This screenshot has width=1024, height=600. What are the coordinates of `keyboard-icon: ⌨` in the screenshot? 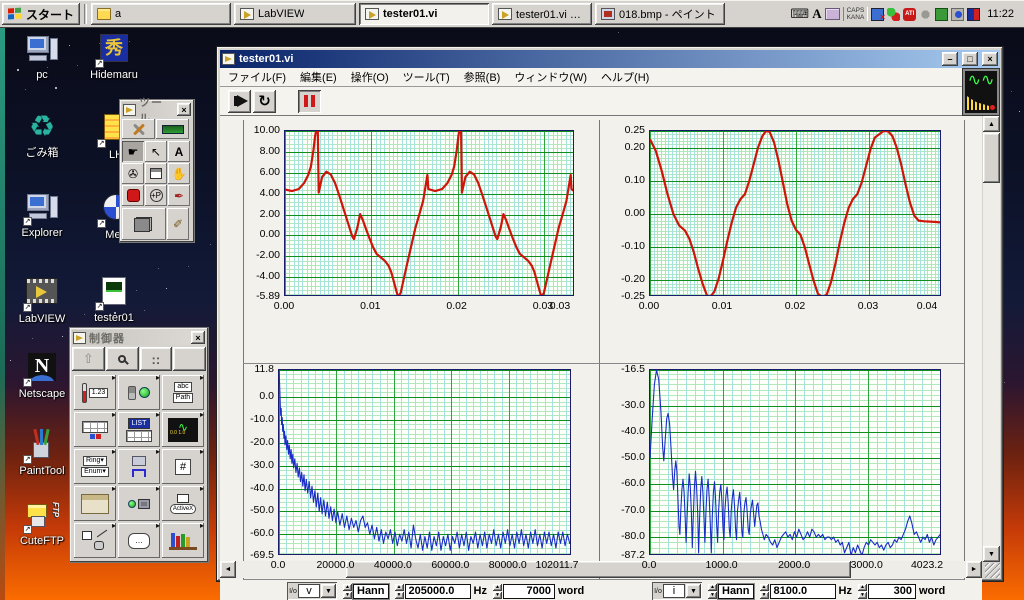 It's located at (799, 14).